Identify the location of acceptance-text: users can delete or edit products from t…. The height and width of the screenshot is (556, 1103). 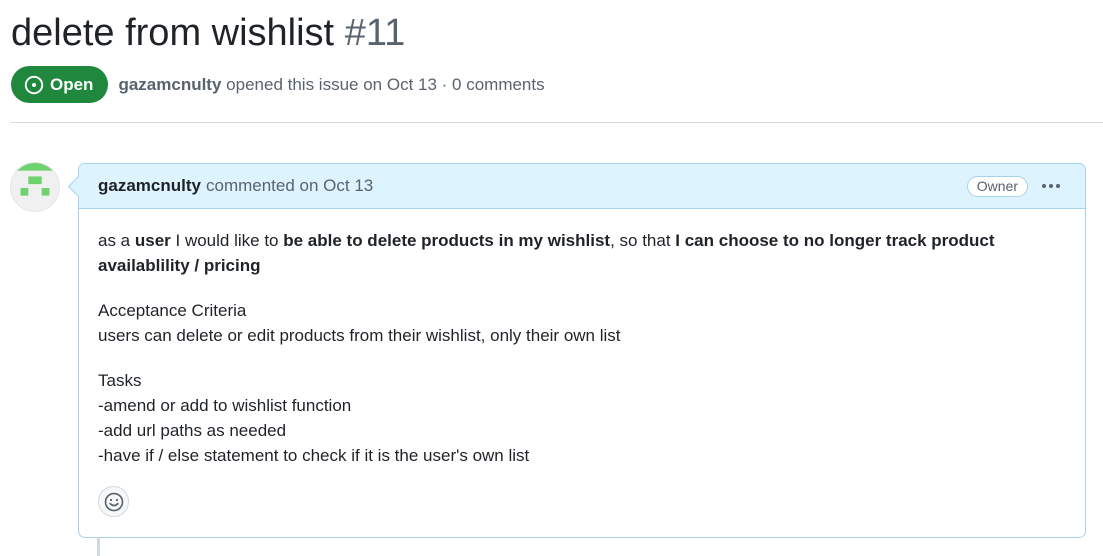
(359, 335).